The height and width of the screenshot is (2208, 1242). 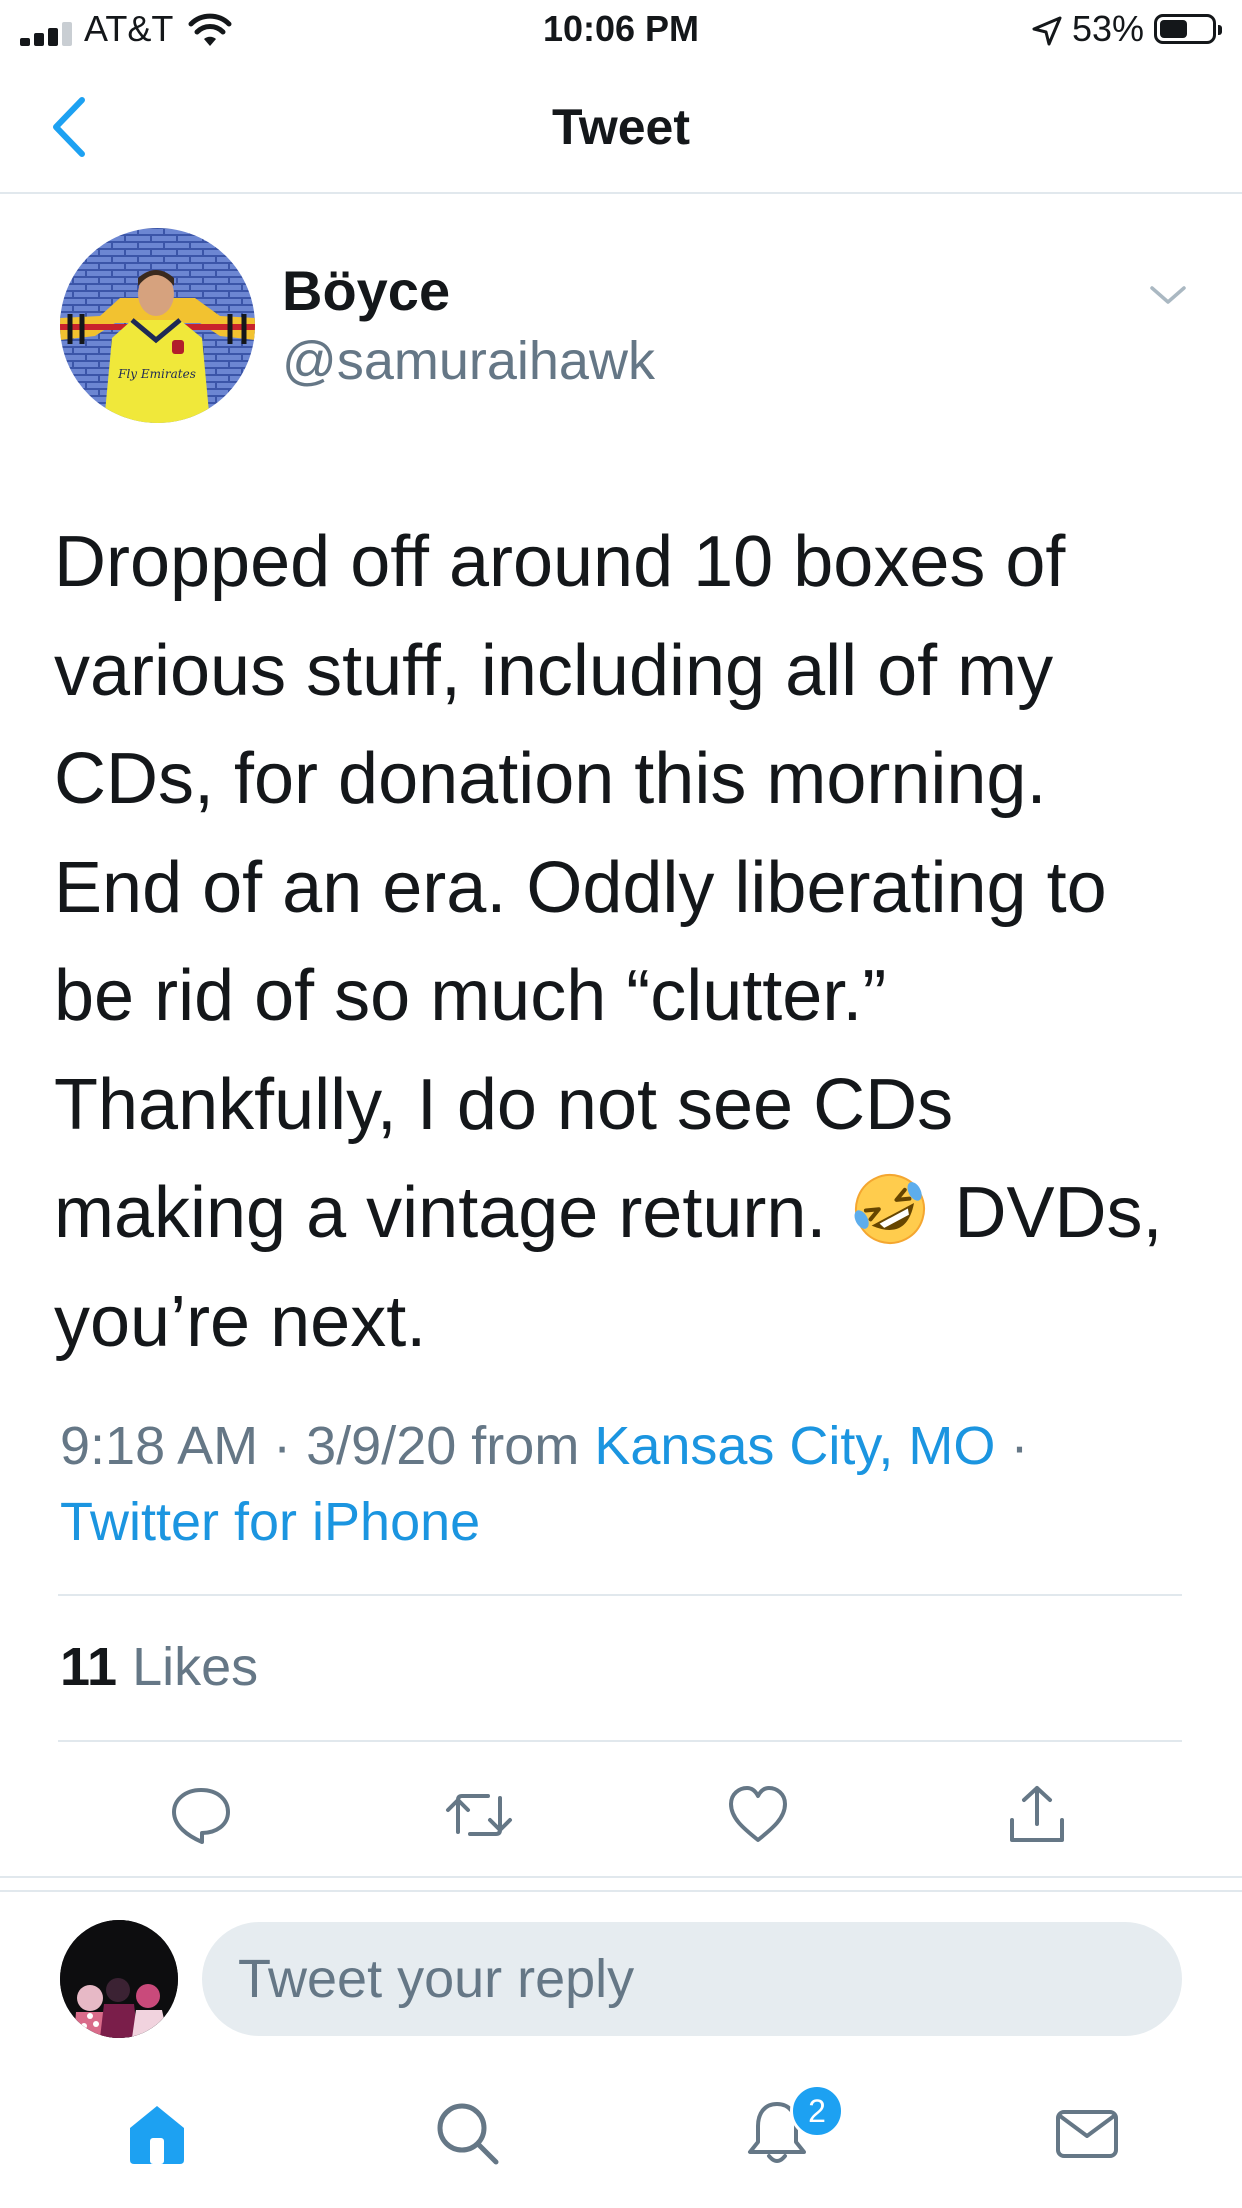 What do you see at coordinates (440, 1213) in the screenshot?
I see `tweet-text-segment: making a vintage return.` at bounding box center [440, 1213].